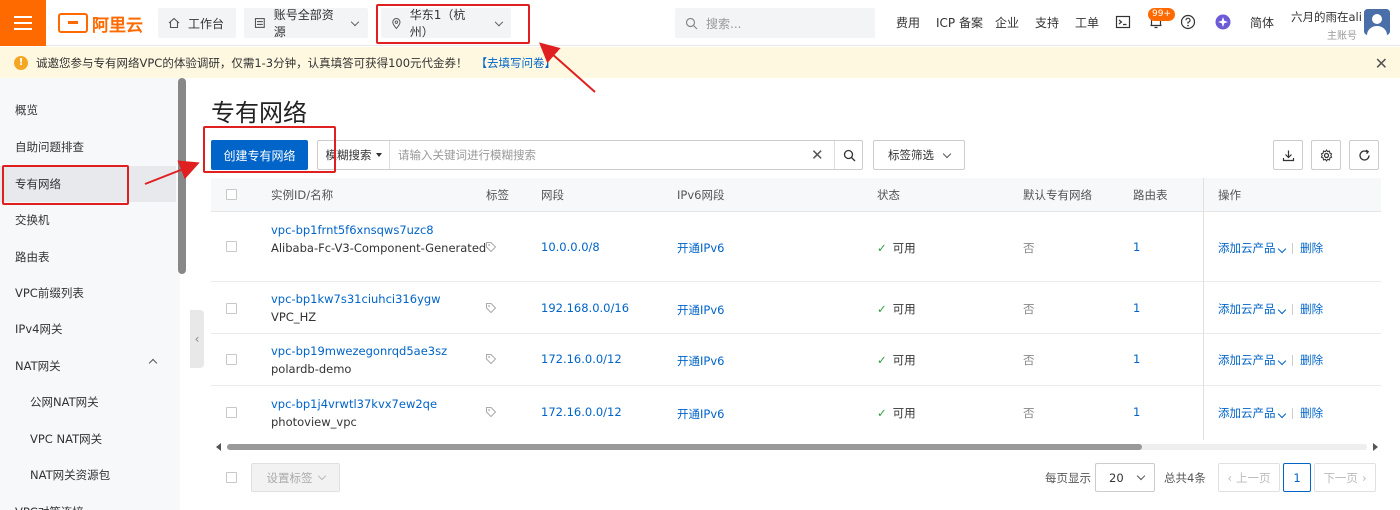 This screenshot has height=510, width=1400. Describe the element at coordinates (88, 402) in the screenshot. I see `sidebar-item-public-nat: 公网NAT网关` at that location.